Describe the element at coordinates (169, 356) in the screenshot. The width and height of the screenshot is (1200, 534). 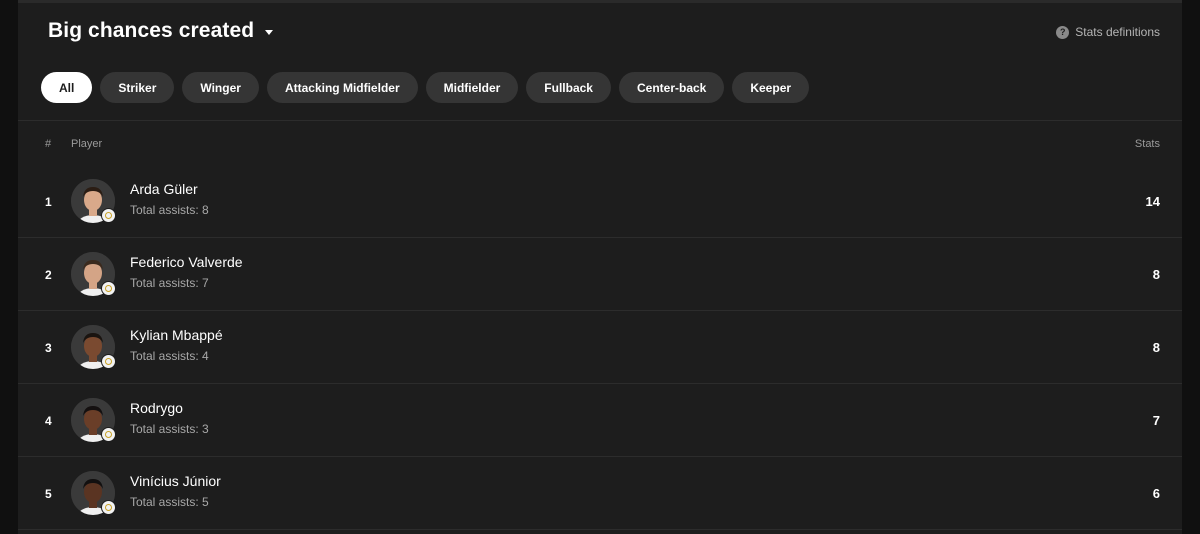
I see `player-assists: Total assists: 4` at that location.